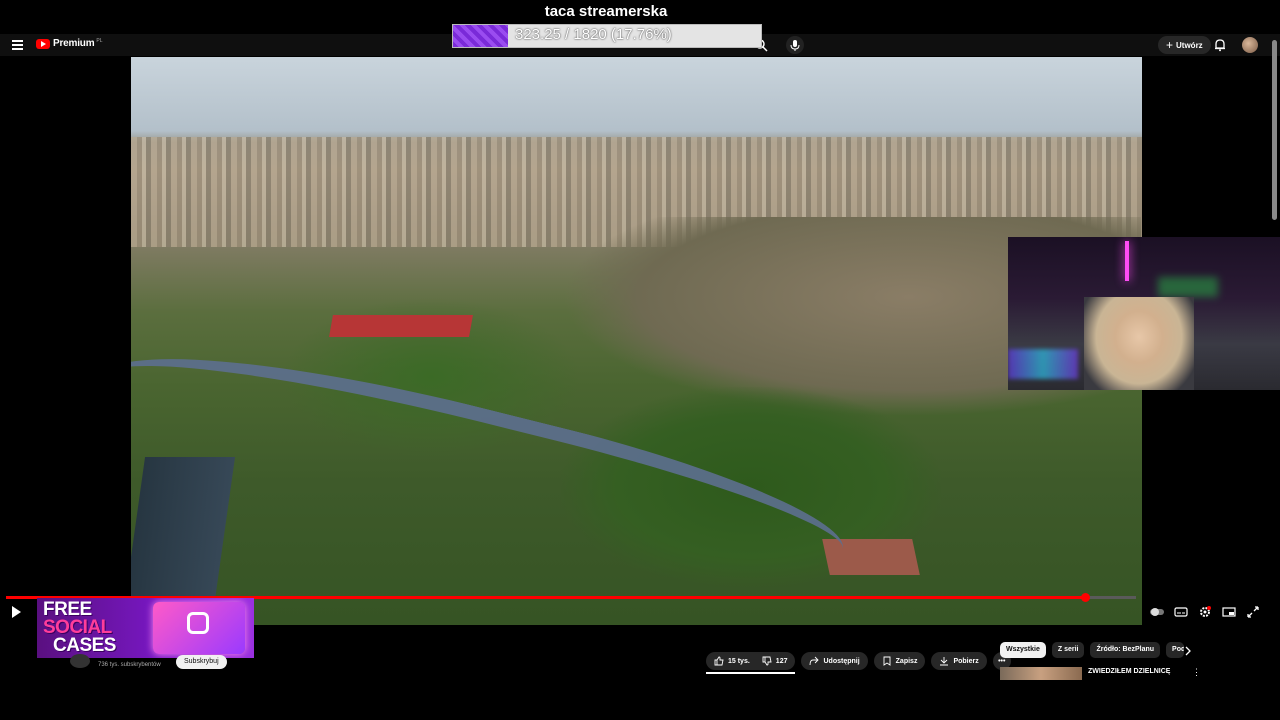 The height and width of the screenshot is (720, 1280). Describe the element at coordinates (201, 662) in the screenshot. I see `subscribe-button: Subskrybuj` at that location.